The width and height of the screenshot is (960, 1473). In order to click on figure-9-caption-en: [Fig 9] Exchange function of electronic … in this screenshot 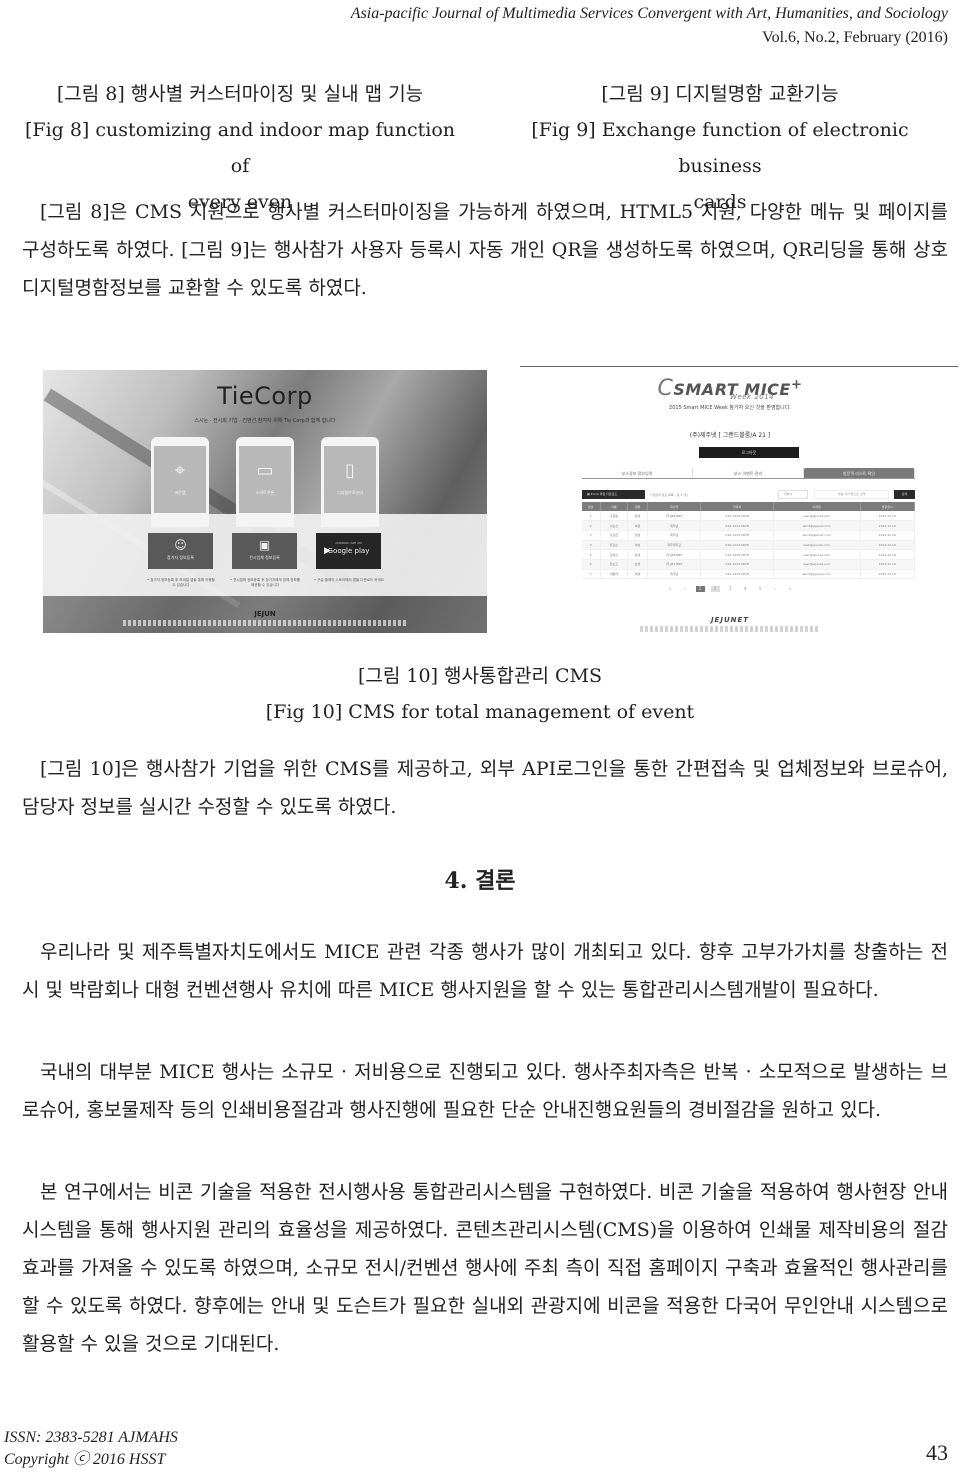, I will do `click(720, 148)`.